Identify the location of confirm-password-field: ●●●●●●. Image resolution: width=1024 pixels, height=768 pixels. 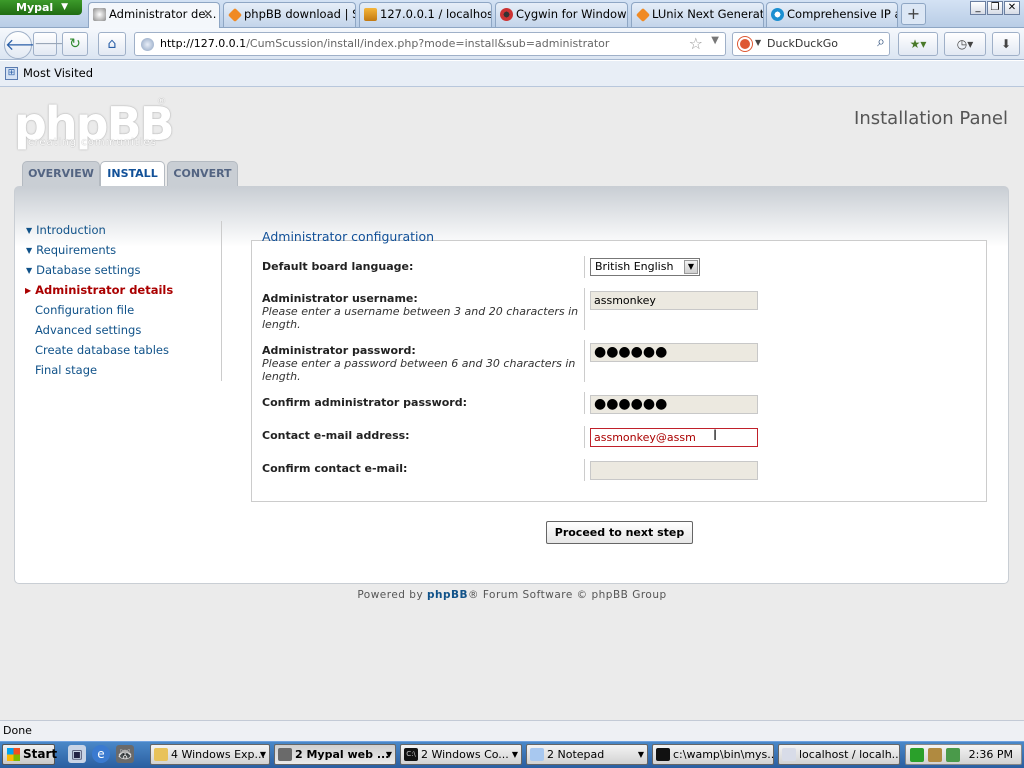
(674, 404).